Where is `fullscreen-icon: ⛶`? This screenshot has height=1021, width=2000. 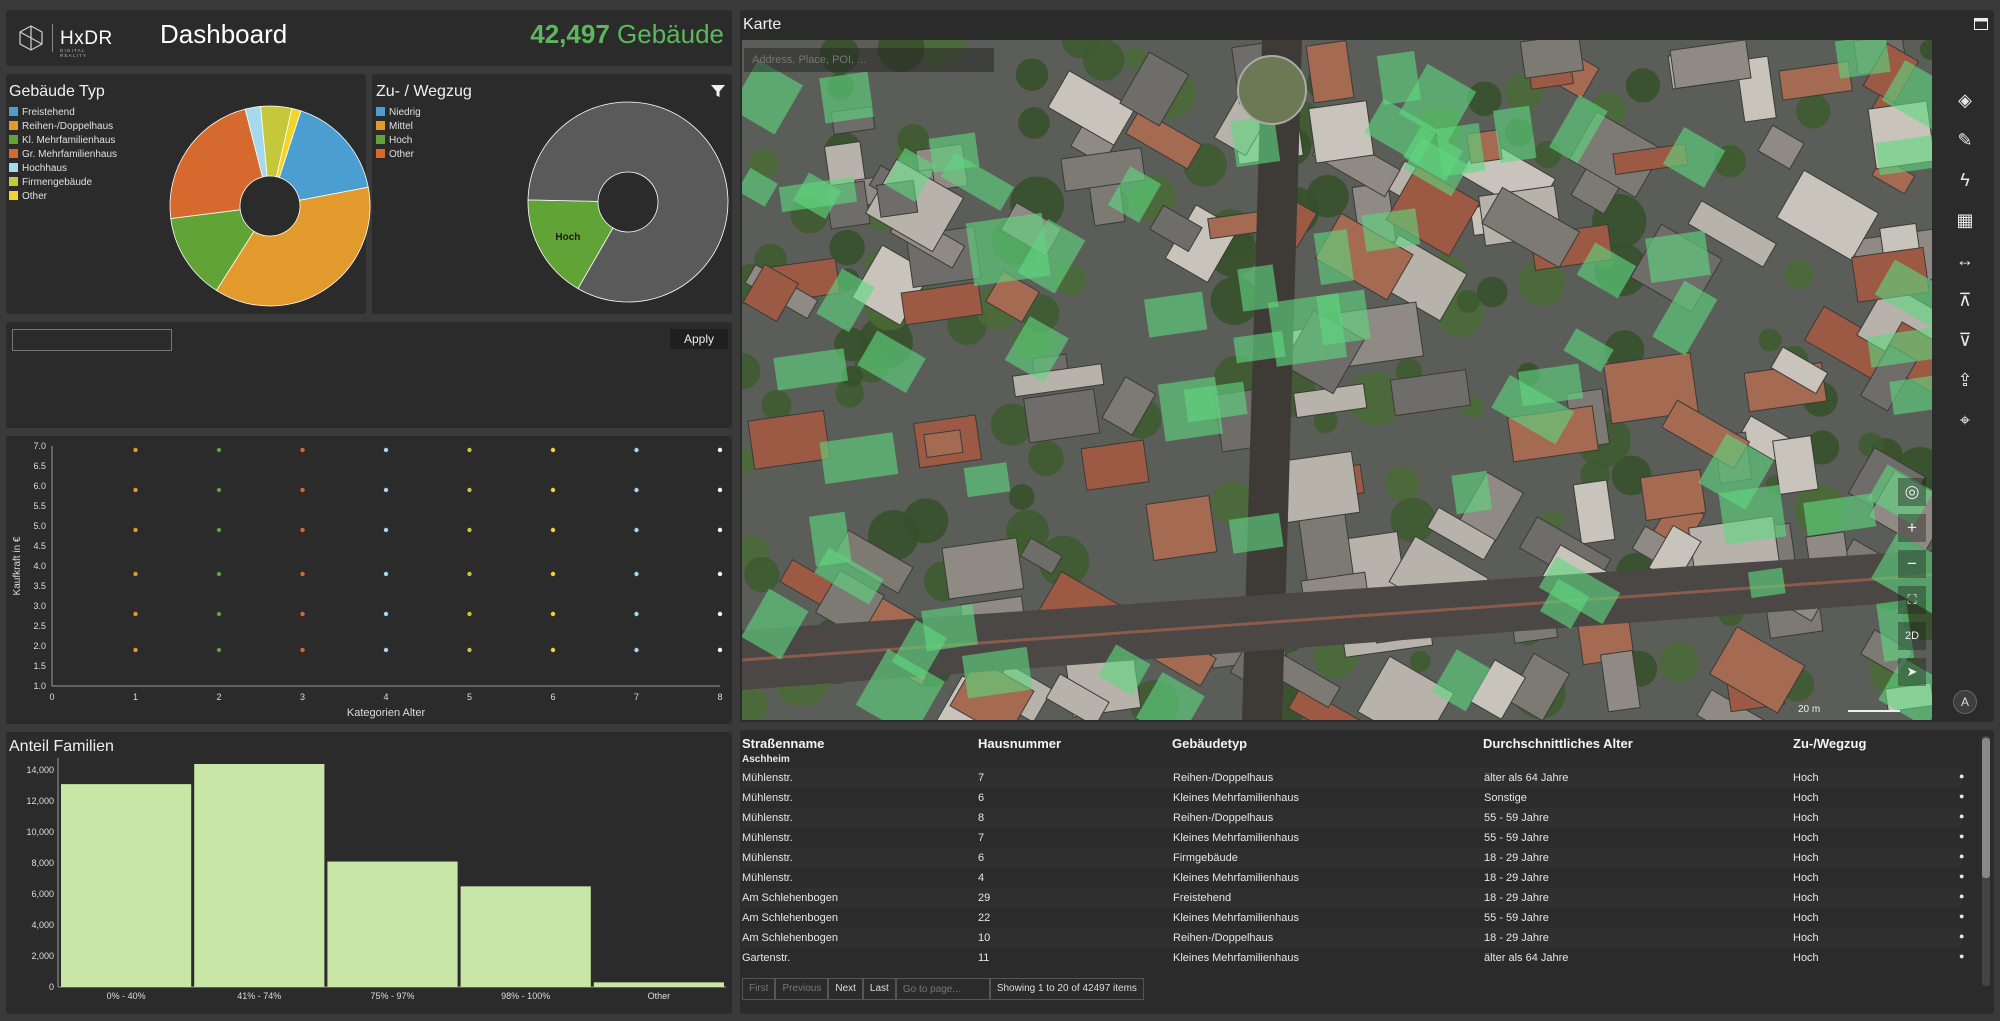
fullscreen-icon: ⛶ is located at coordinates (1912, 600).